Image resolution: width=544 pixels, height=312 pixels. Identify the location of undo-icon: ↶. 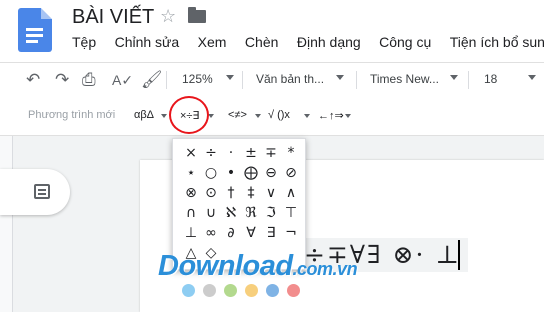
(33, 80).